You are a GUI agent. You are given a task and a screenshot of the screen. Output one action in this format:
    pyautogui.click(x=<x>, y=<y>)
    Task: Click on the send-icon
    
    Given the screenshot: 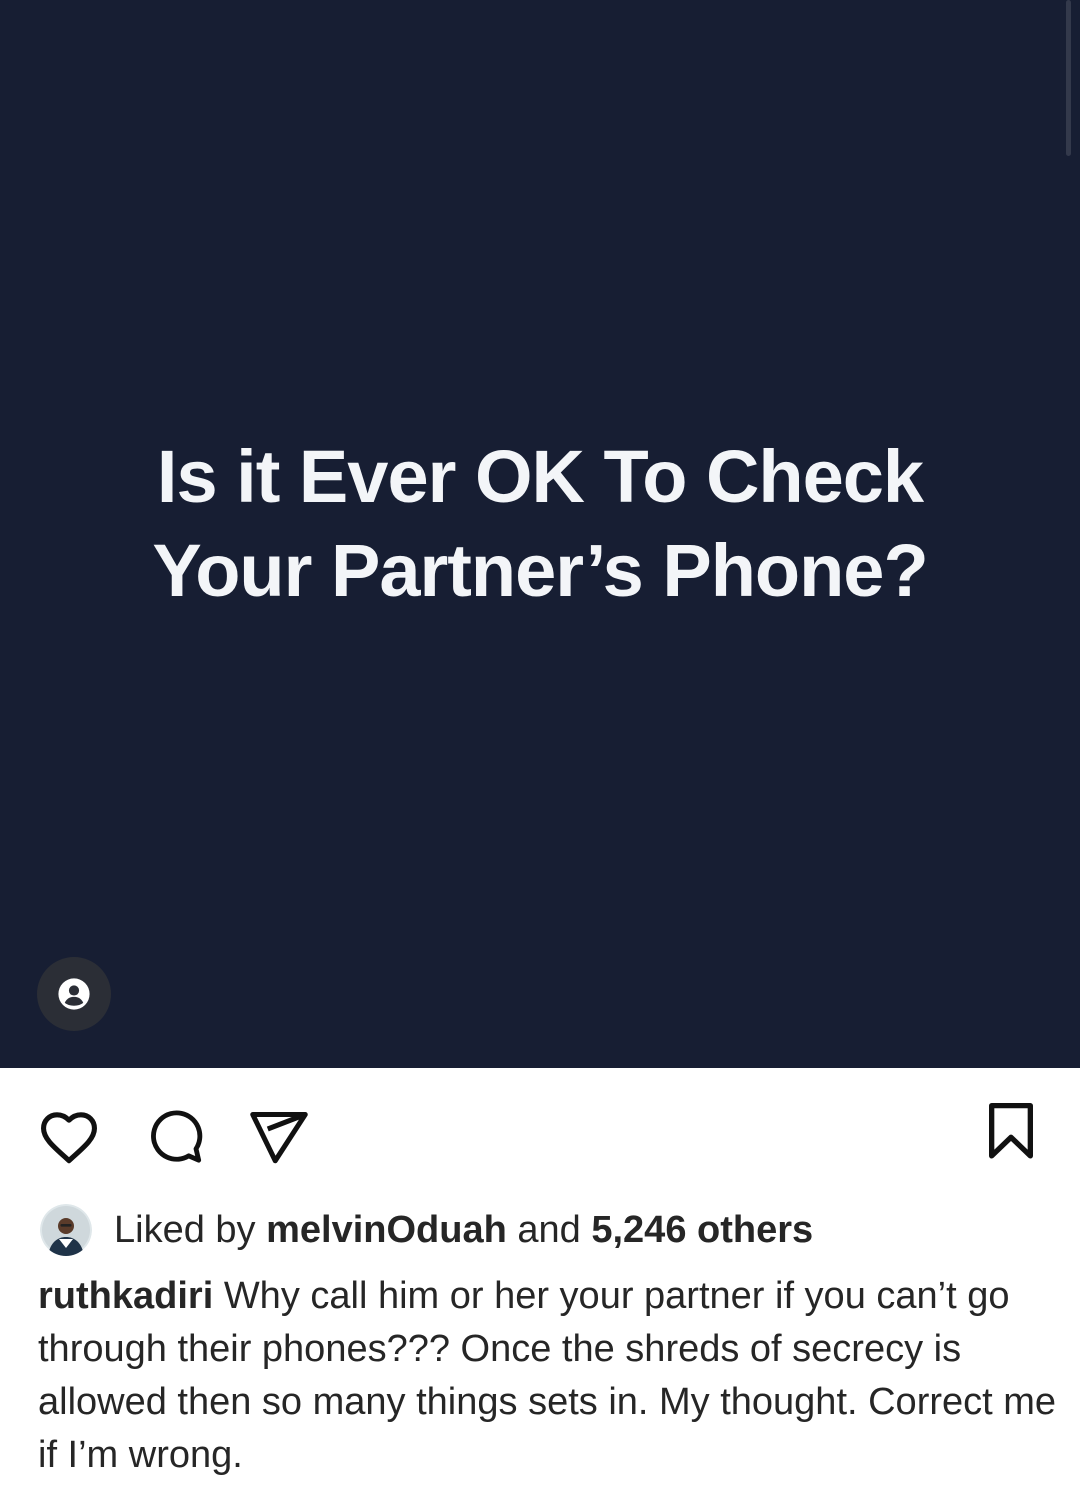 What is the action you would take?
    pyautogui.click(x=279, y=1138)
    